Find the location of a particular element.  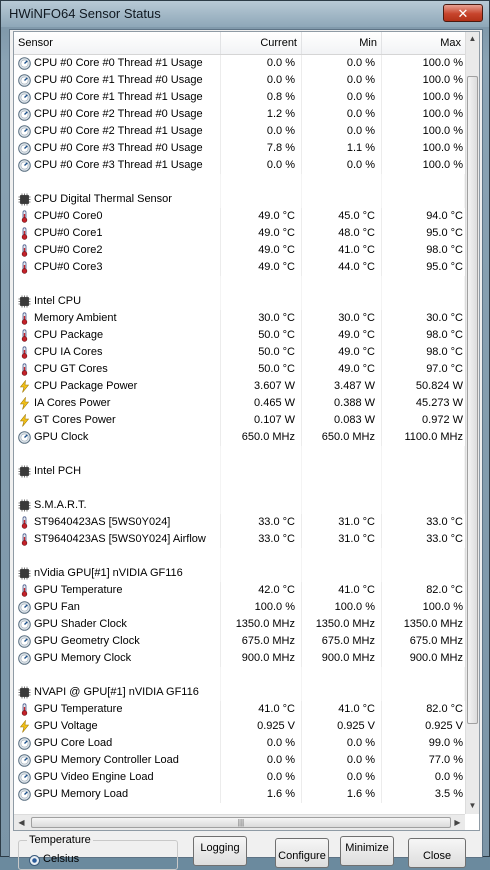

vertical-scrollbar: ▲ ▼ is located at coordinates (472, 423).